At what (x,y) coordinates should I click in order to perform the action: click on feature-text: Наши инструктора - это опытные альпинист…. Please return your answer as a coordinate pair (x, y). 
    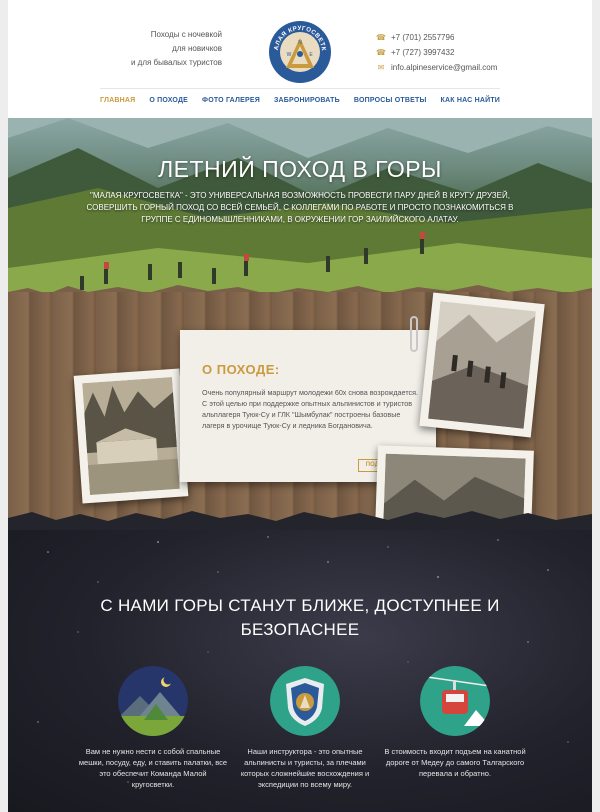
    Looking at the image, I should click on (305, 768).